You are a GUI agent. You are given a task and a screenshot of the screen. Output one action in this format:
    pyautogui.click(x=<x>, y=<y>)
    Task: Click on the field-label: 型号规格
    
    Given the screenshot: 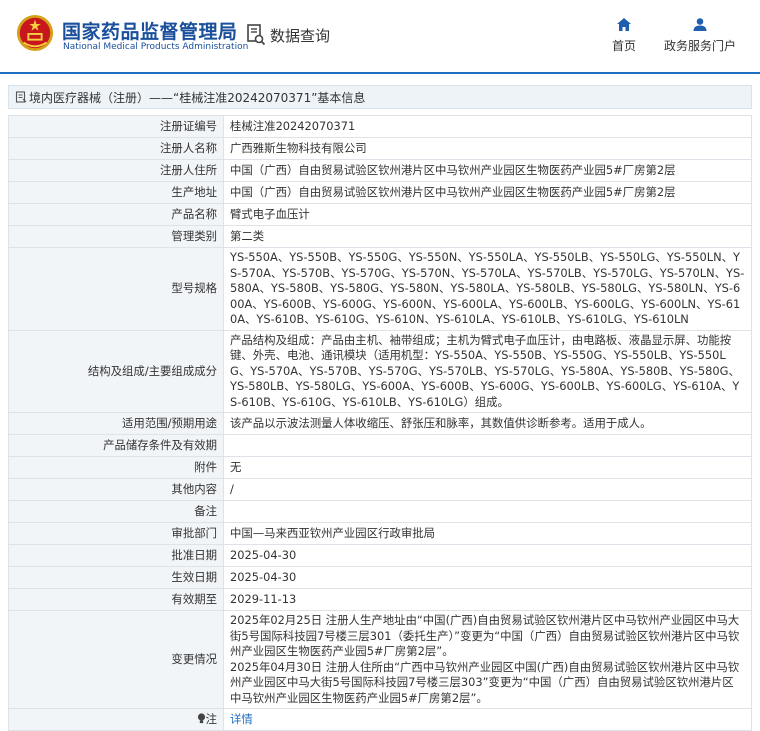 What is the action you would take?
    pyautogui.click(x=116, y=289)
    